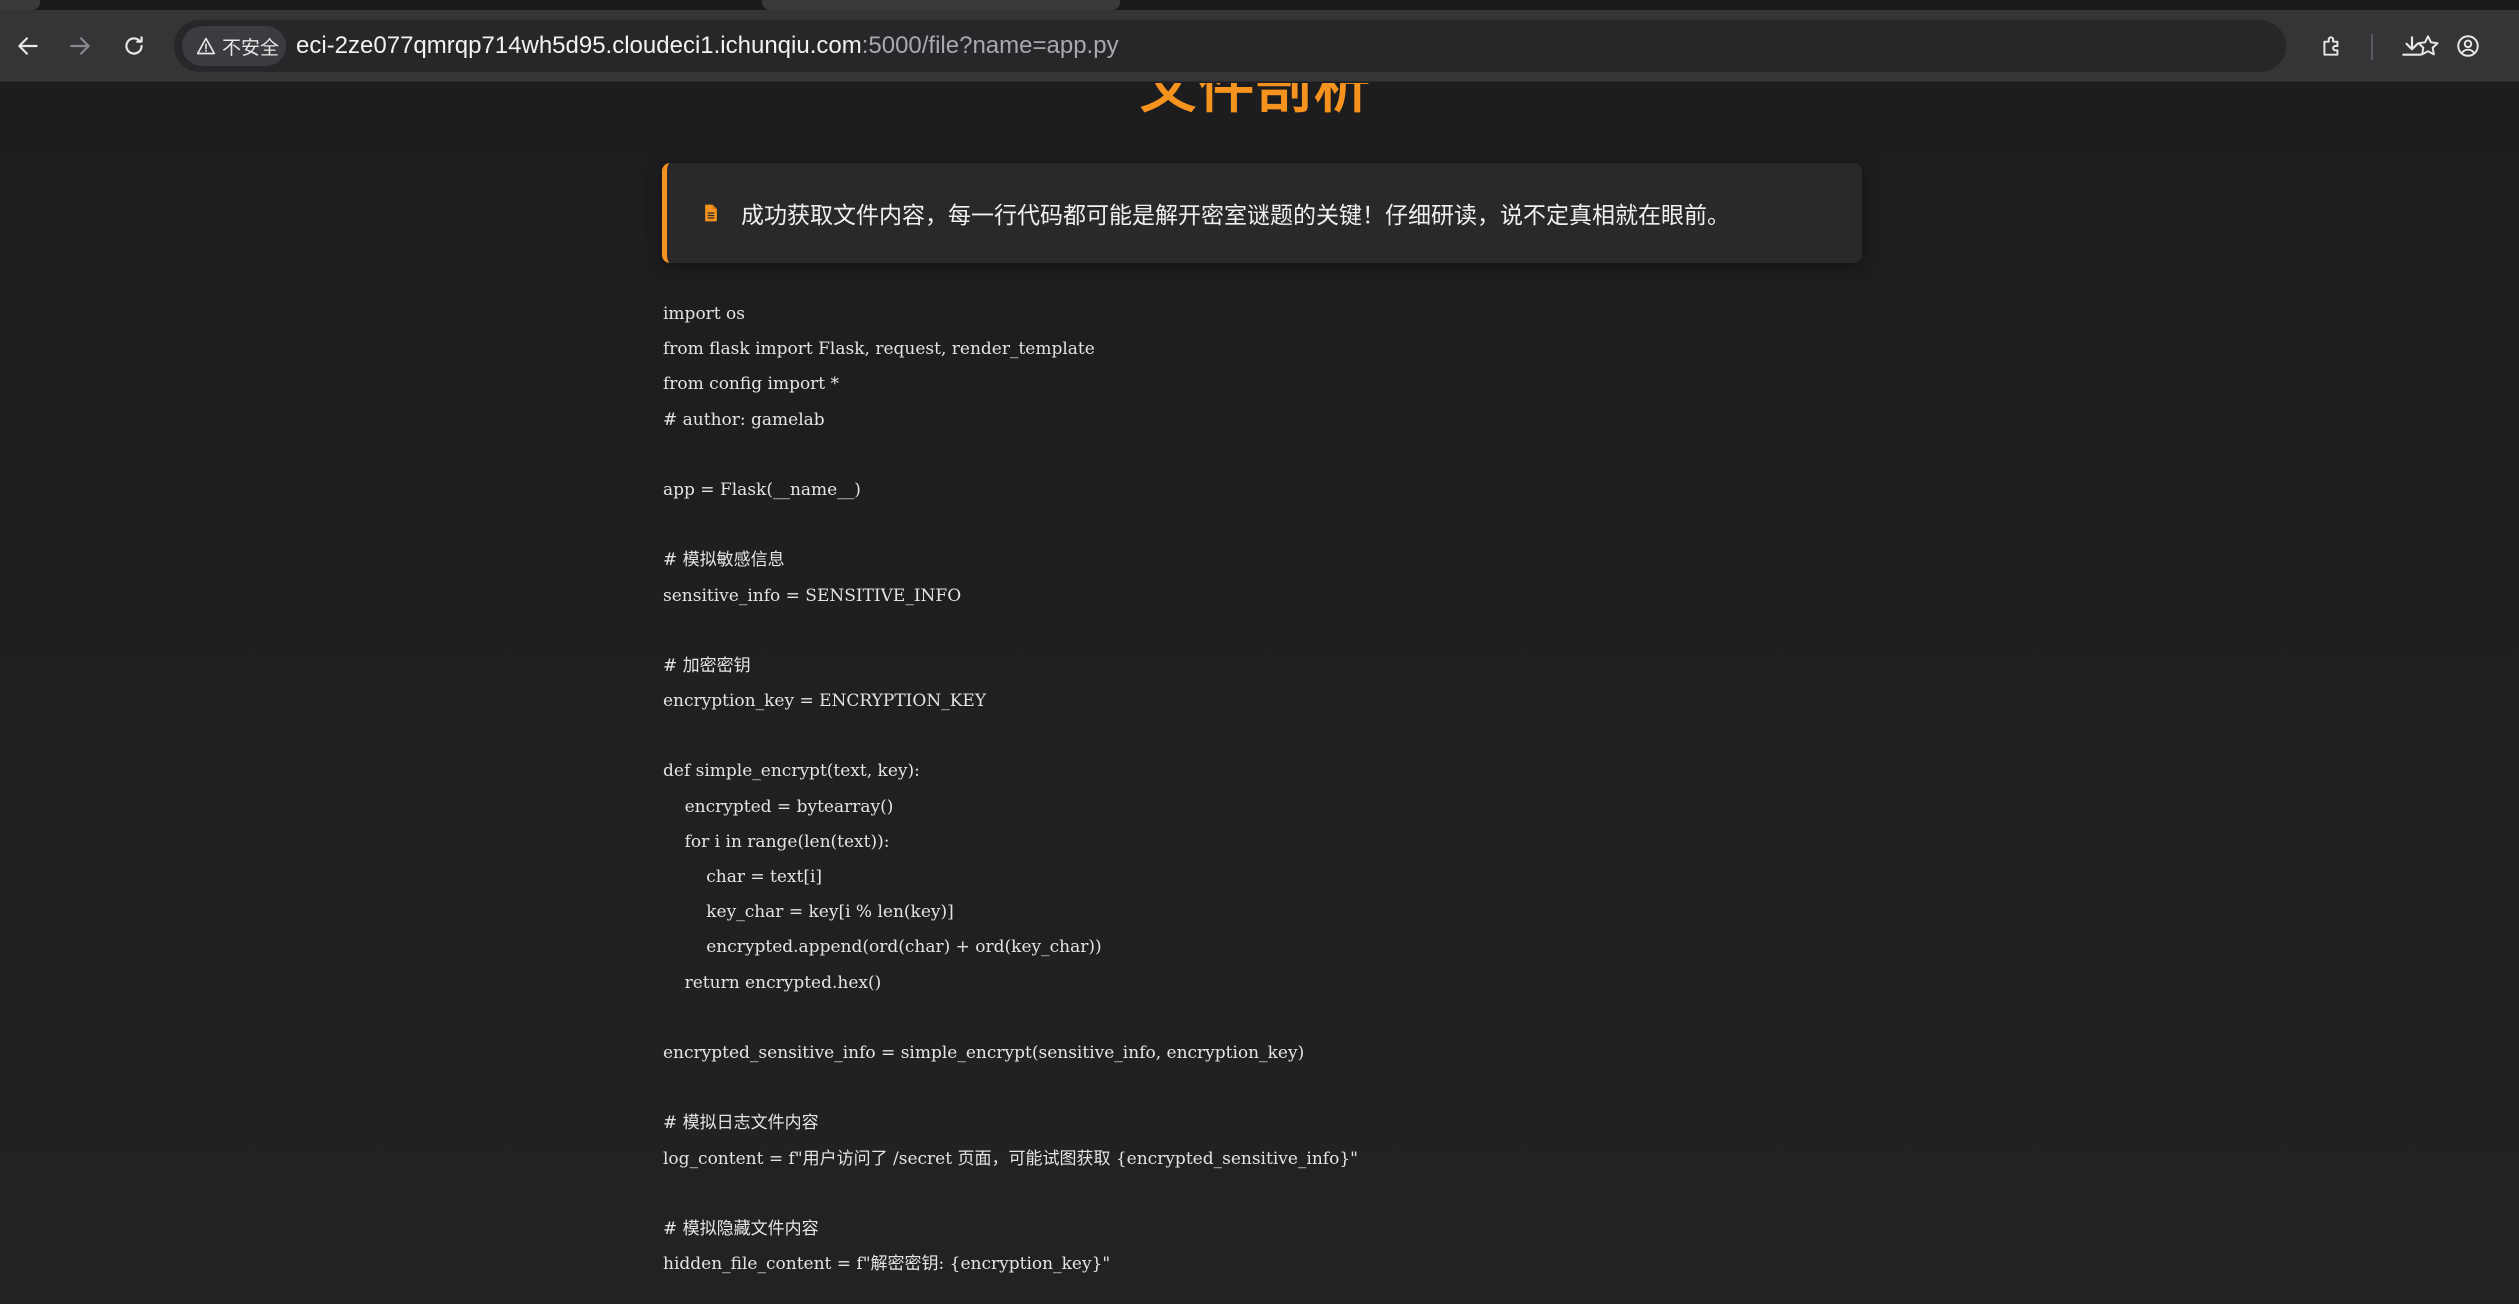 The width and height of the screenshot is (2519, 1304). What do you see at coordinates (812, 595) in the screenshot?
I see `code-line: sensitive_info = SENSITIVE_INFO` at bounding box center [812, 595].